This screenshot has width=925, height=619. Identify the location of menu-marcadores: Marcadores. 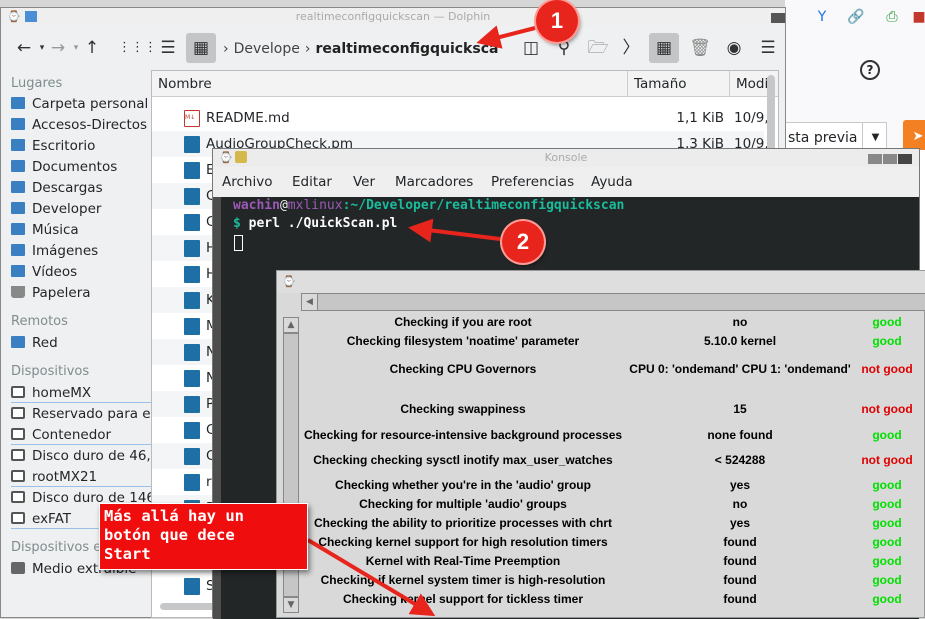
(434, 182).